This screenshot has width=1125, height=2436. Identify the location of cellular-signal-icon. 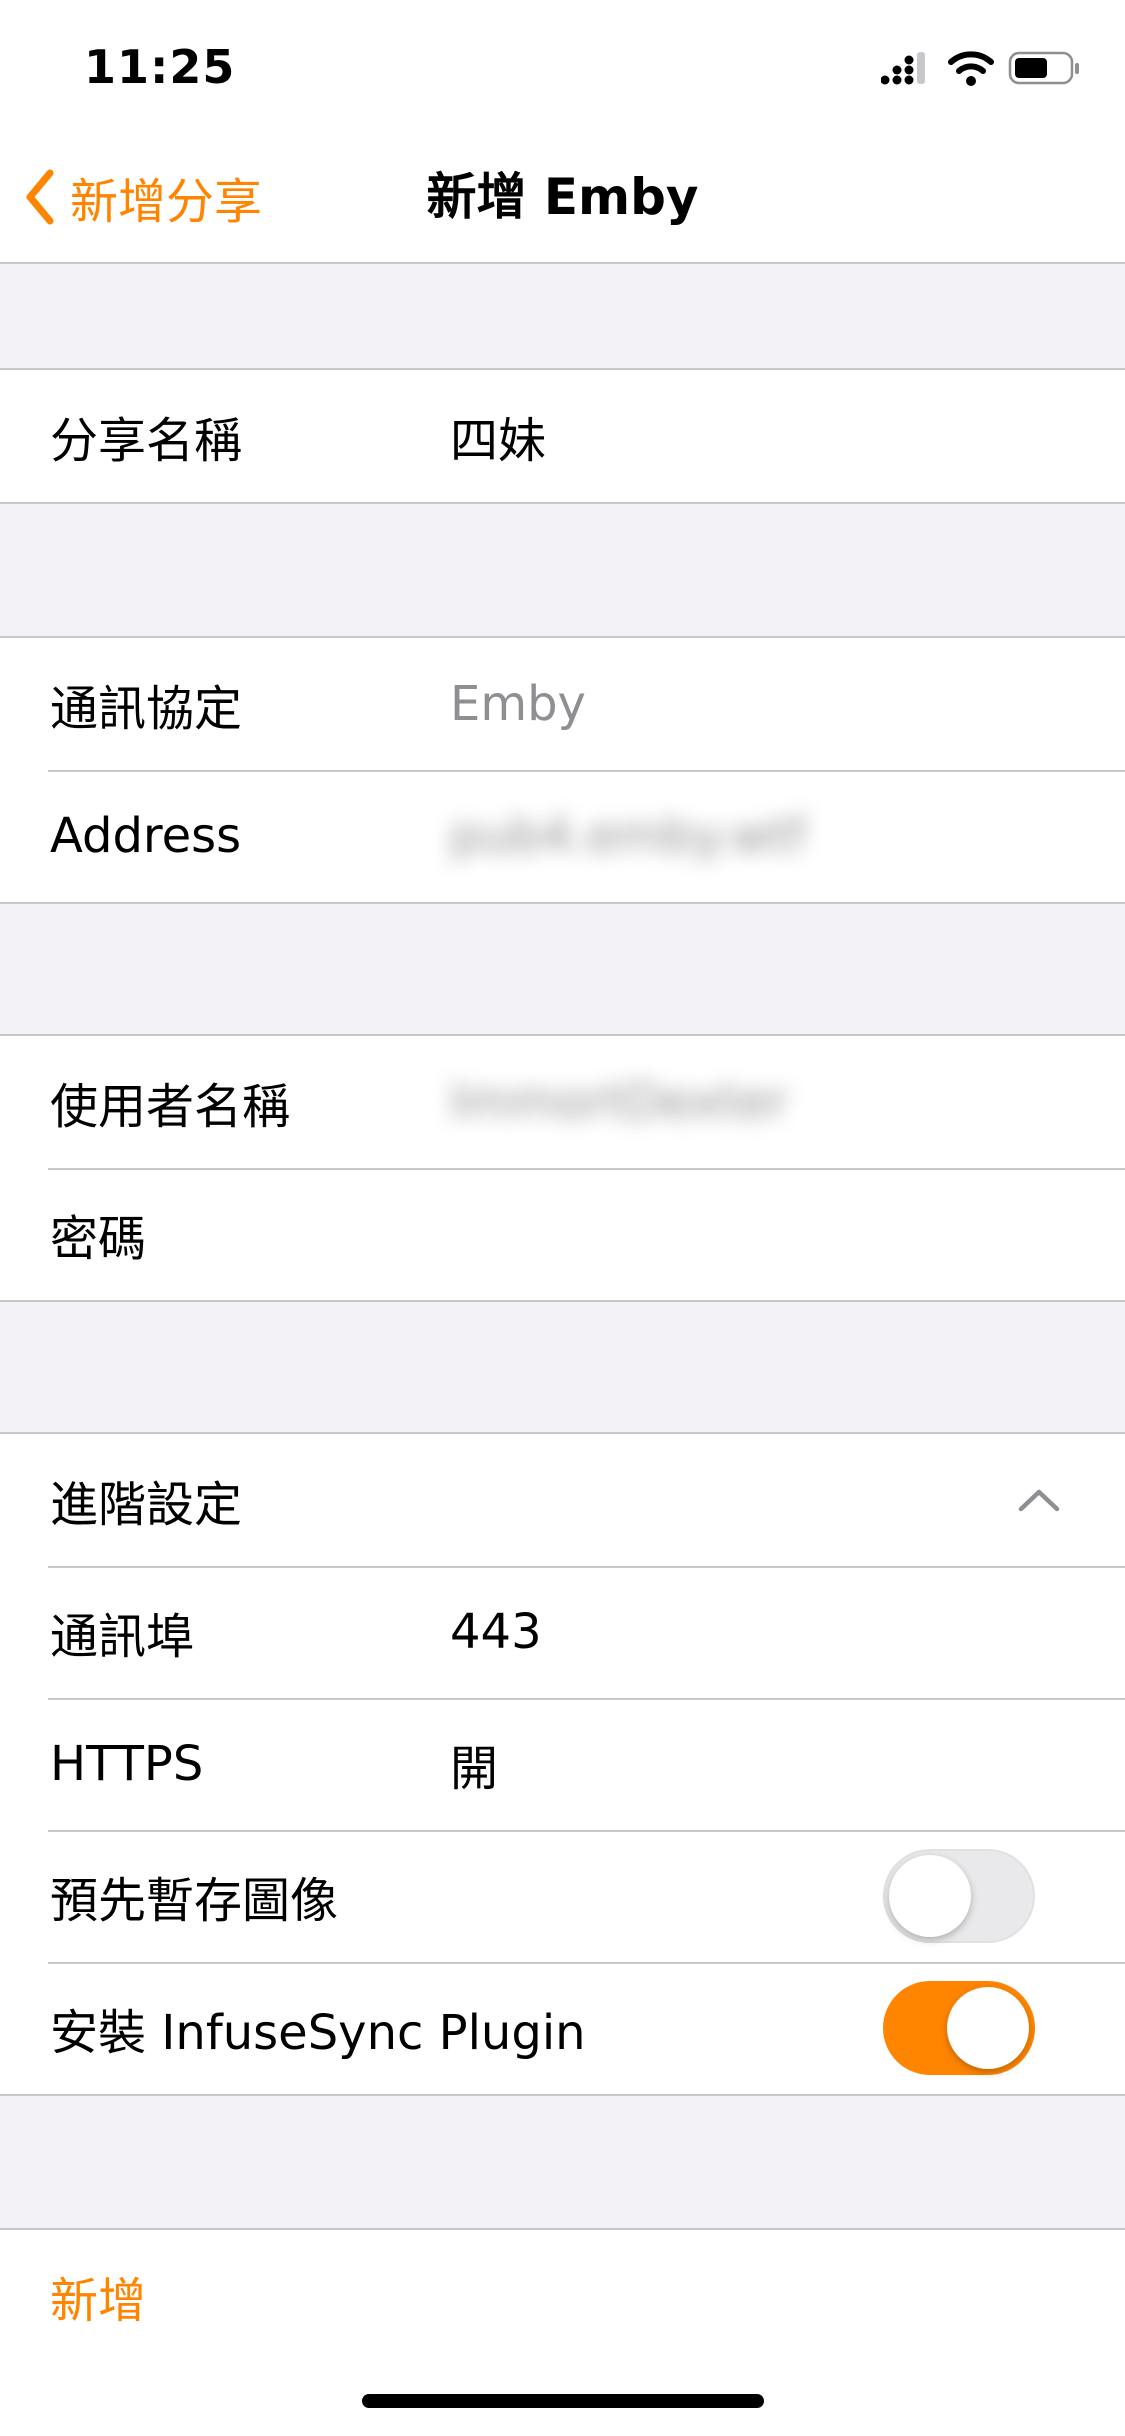
(902, 68).